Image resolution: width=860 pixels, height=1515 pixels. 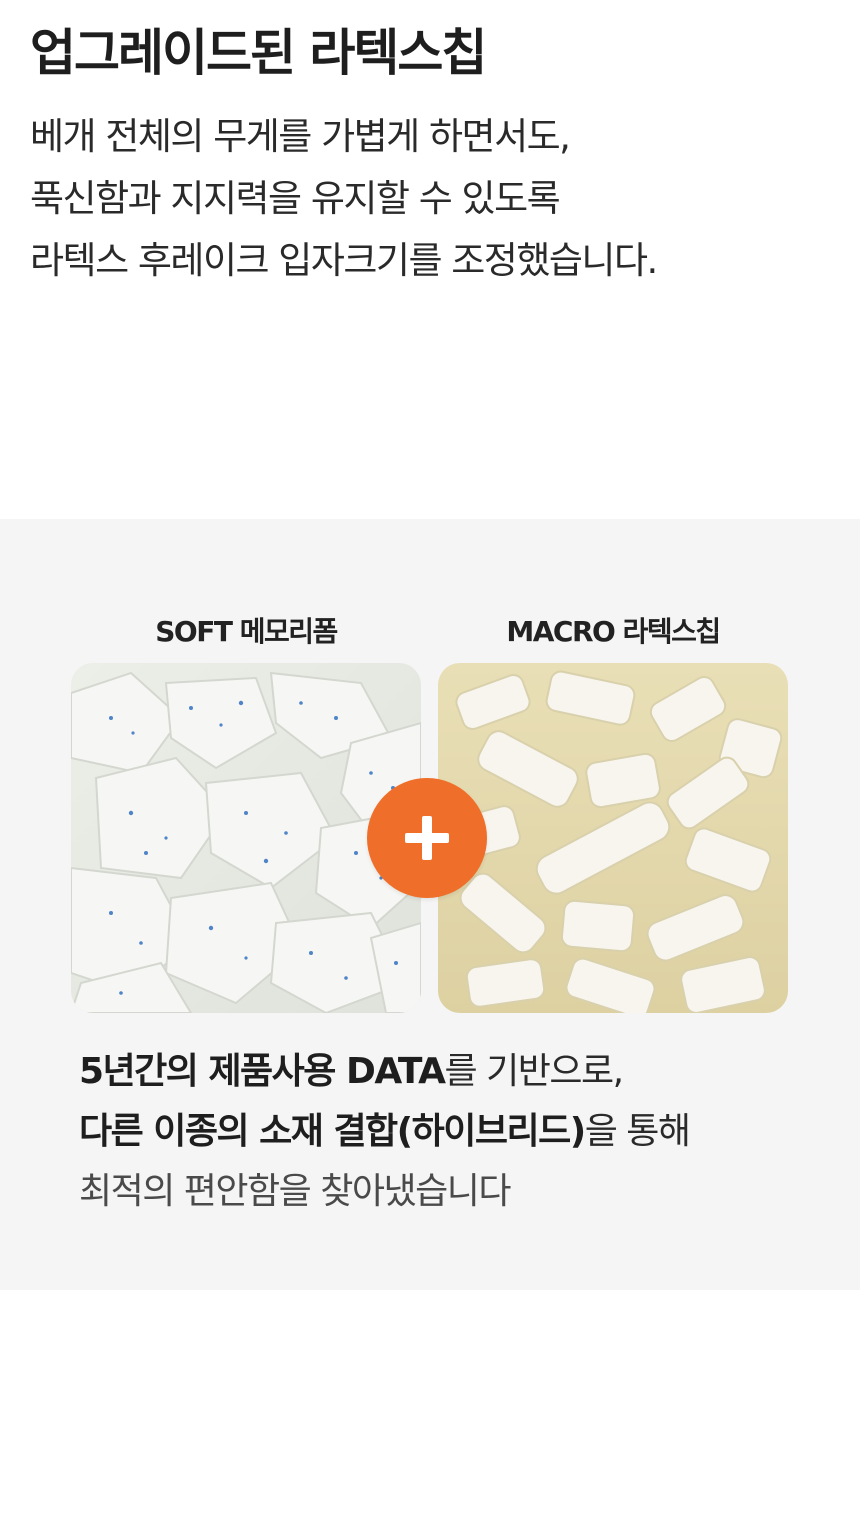 What do you see at coordinates (300, 136) in the screenshot?
I see `intro-line-1: 베개 전체의 무게를 가볍게 하면서도,` at bounding box center [300, 136].